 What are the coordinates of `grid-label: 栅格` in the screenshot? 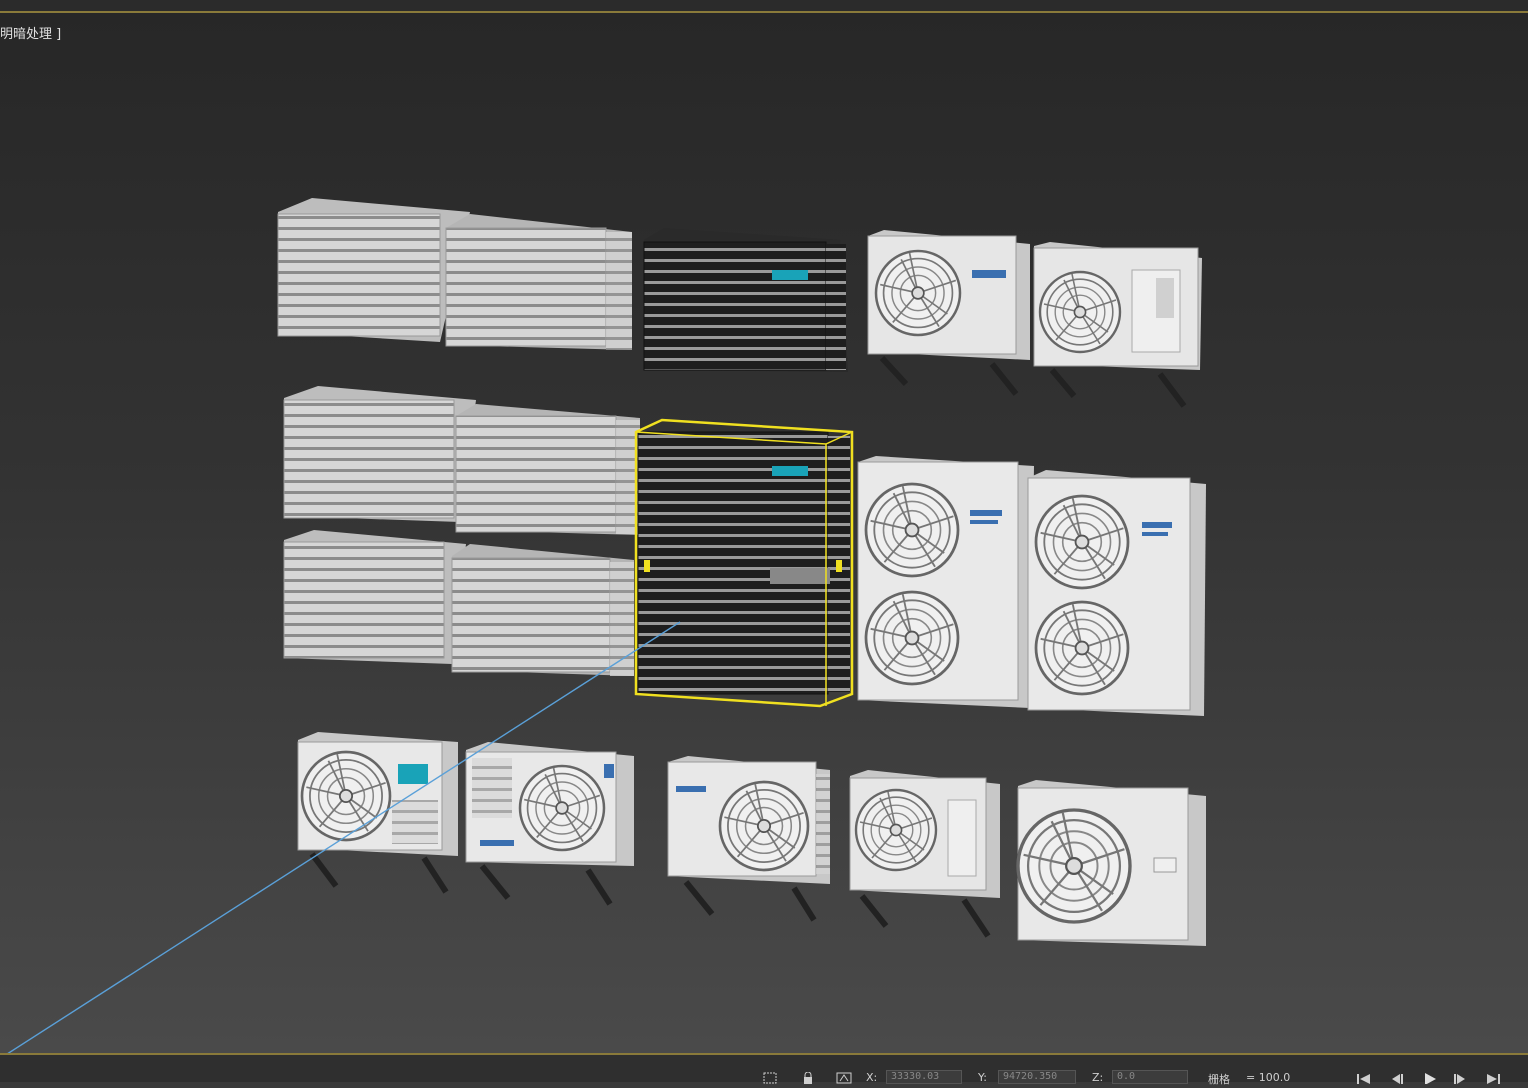 It's located at (1219, 1079).